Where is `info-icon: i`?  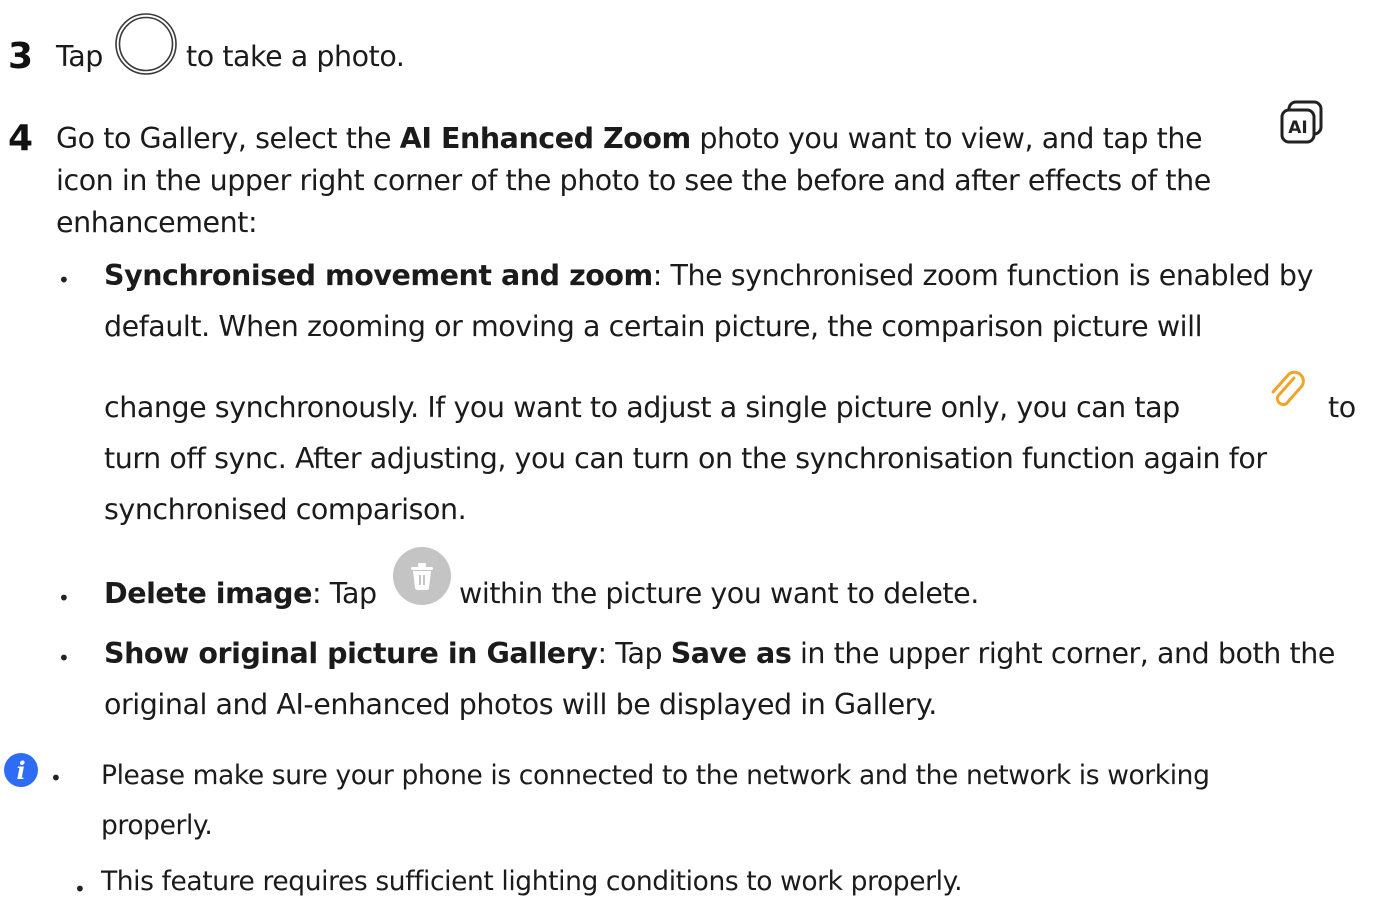
info-icon: i is located at coordinates (21, 770).